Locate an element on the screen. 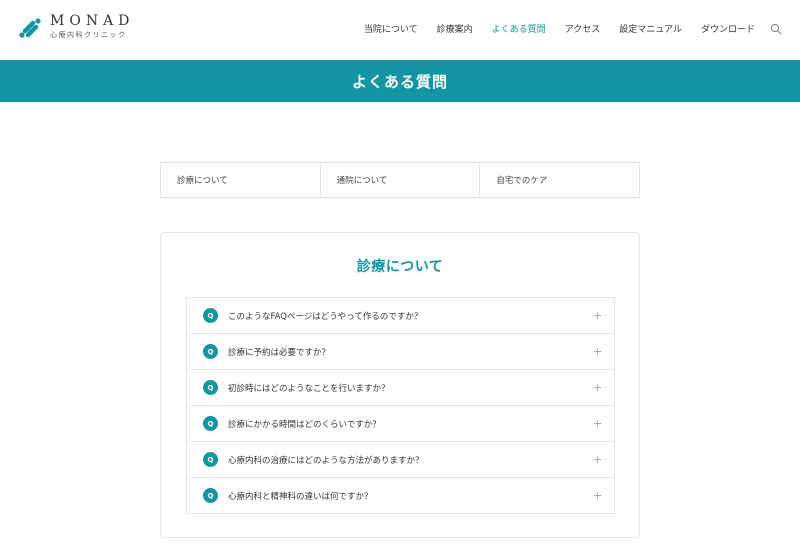 The width and height of the screenshot is (800, 550). nav-item-manual: 設定マニュアル is located at coordinates (650, 28).